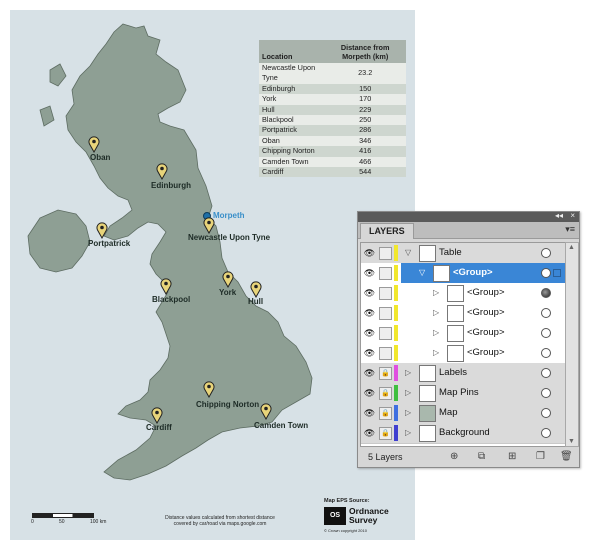 This screenshot has height=548, width=590. I want to click on table-row: Camden Town 466, so click(332, 162).